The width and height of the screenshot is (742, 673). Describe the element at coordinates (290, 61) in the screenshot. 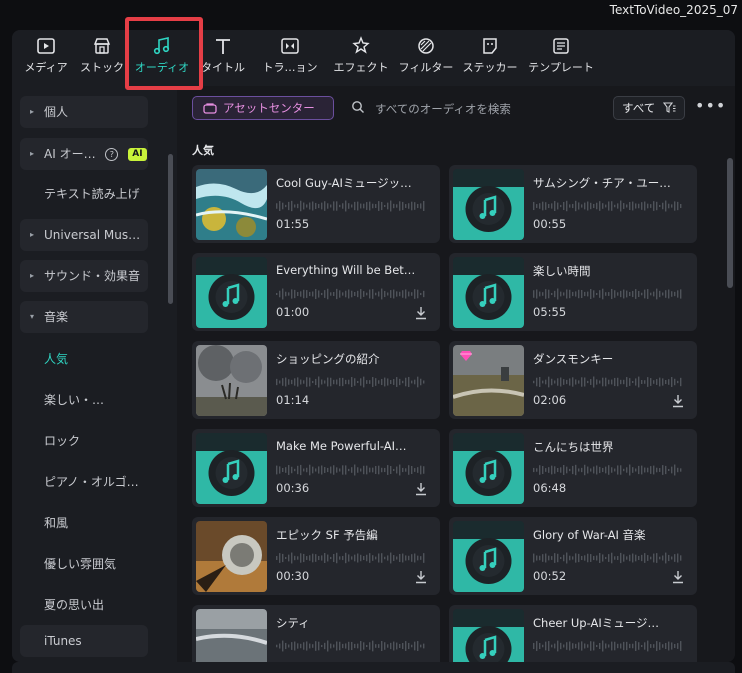

I see `tab-transition: トラ…ョン` at that location.